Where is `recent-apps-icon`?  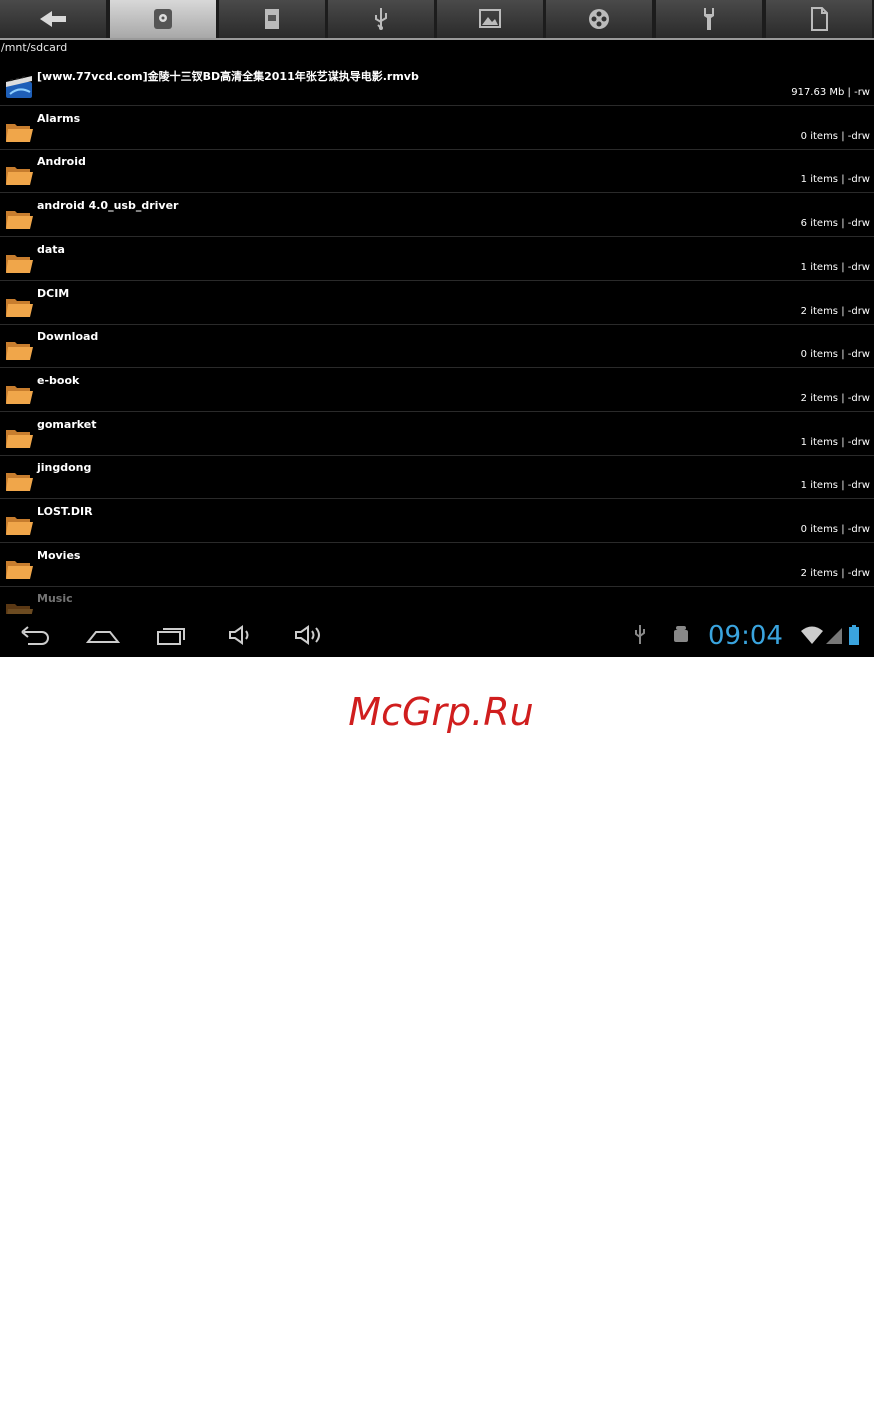
recent-apps-icon is located at coordinates (172, 635).